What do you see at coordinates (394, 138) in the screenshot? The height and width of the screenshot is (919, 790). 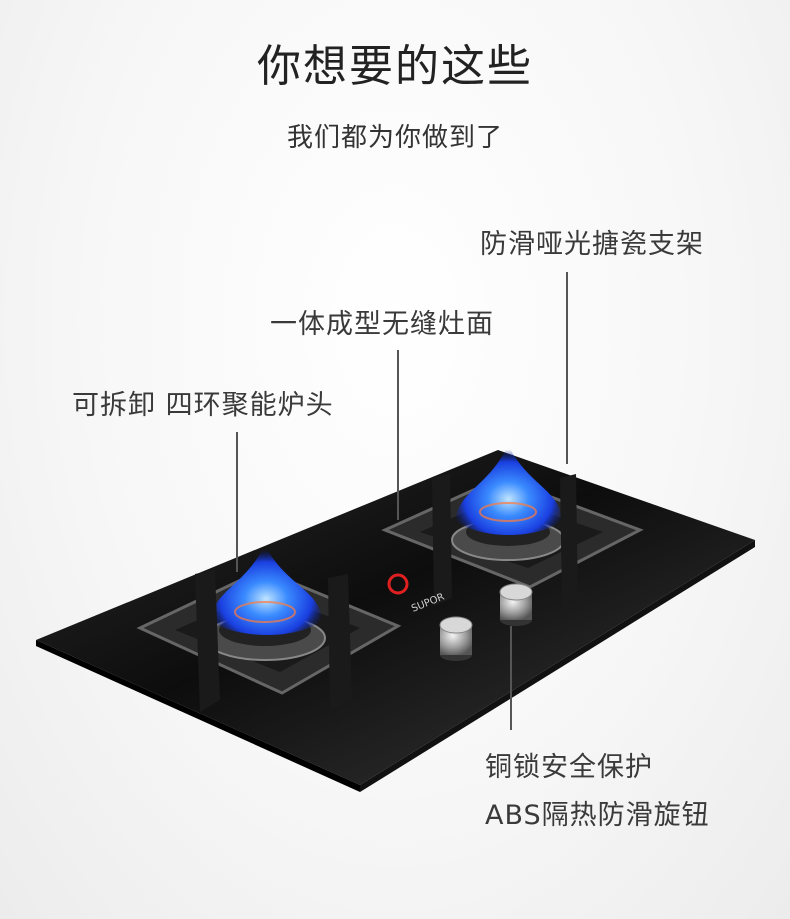 I see `page-subtitle: 我们都为你做到了` at bounding box center [394, 138].